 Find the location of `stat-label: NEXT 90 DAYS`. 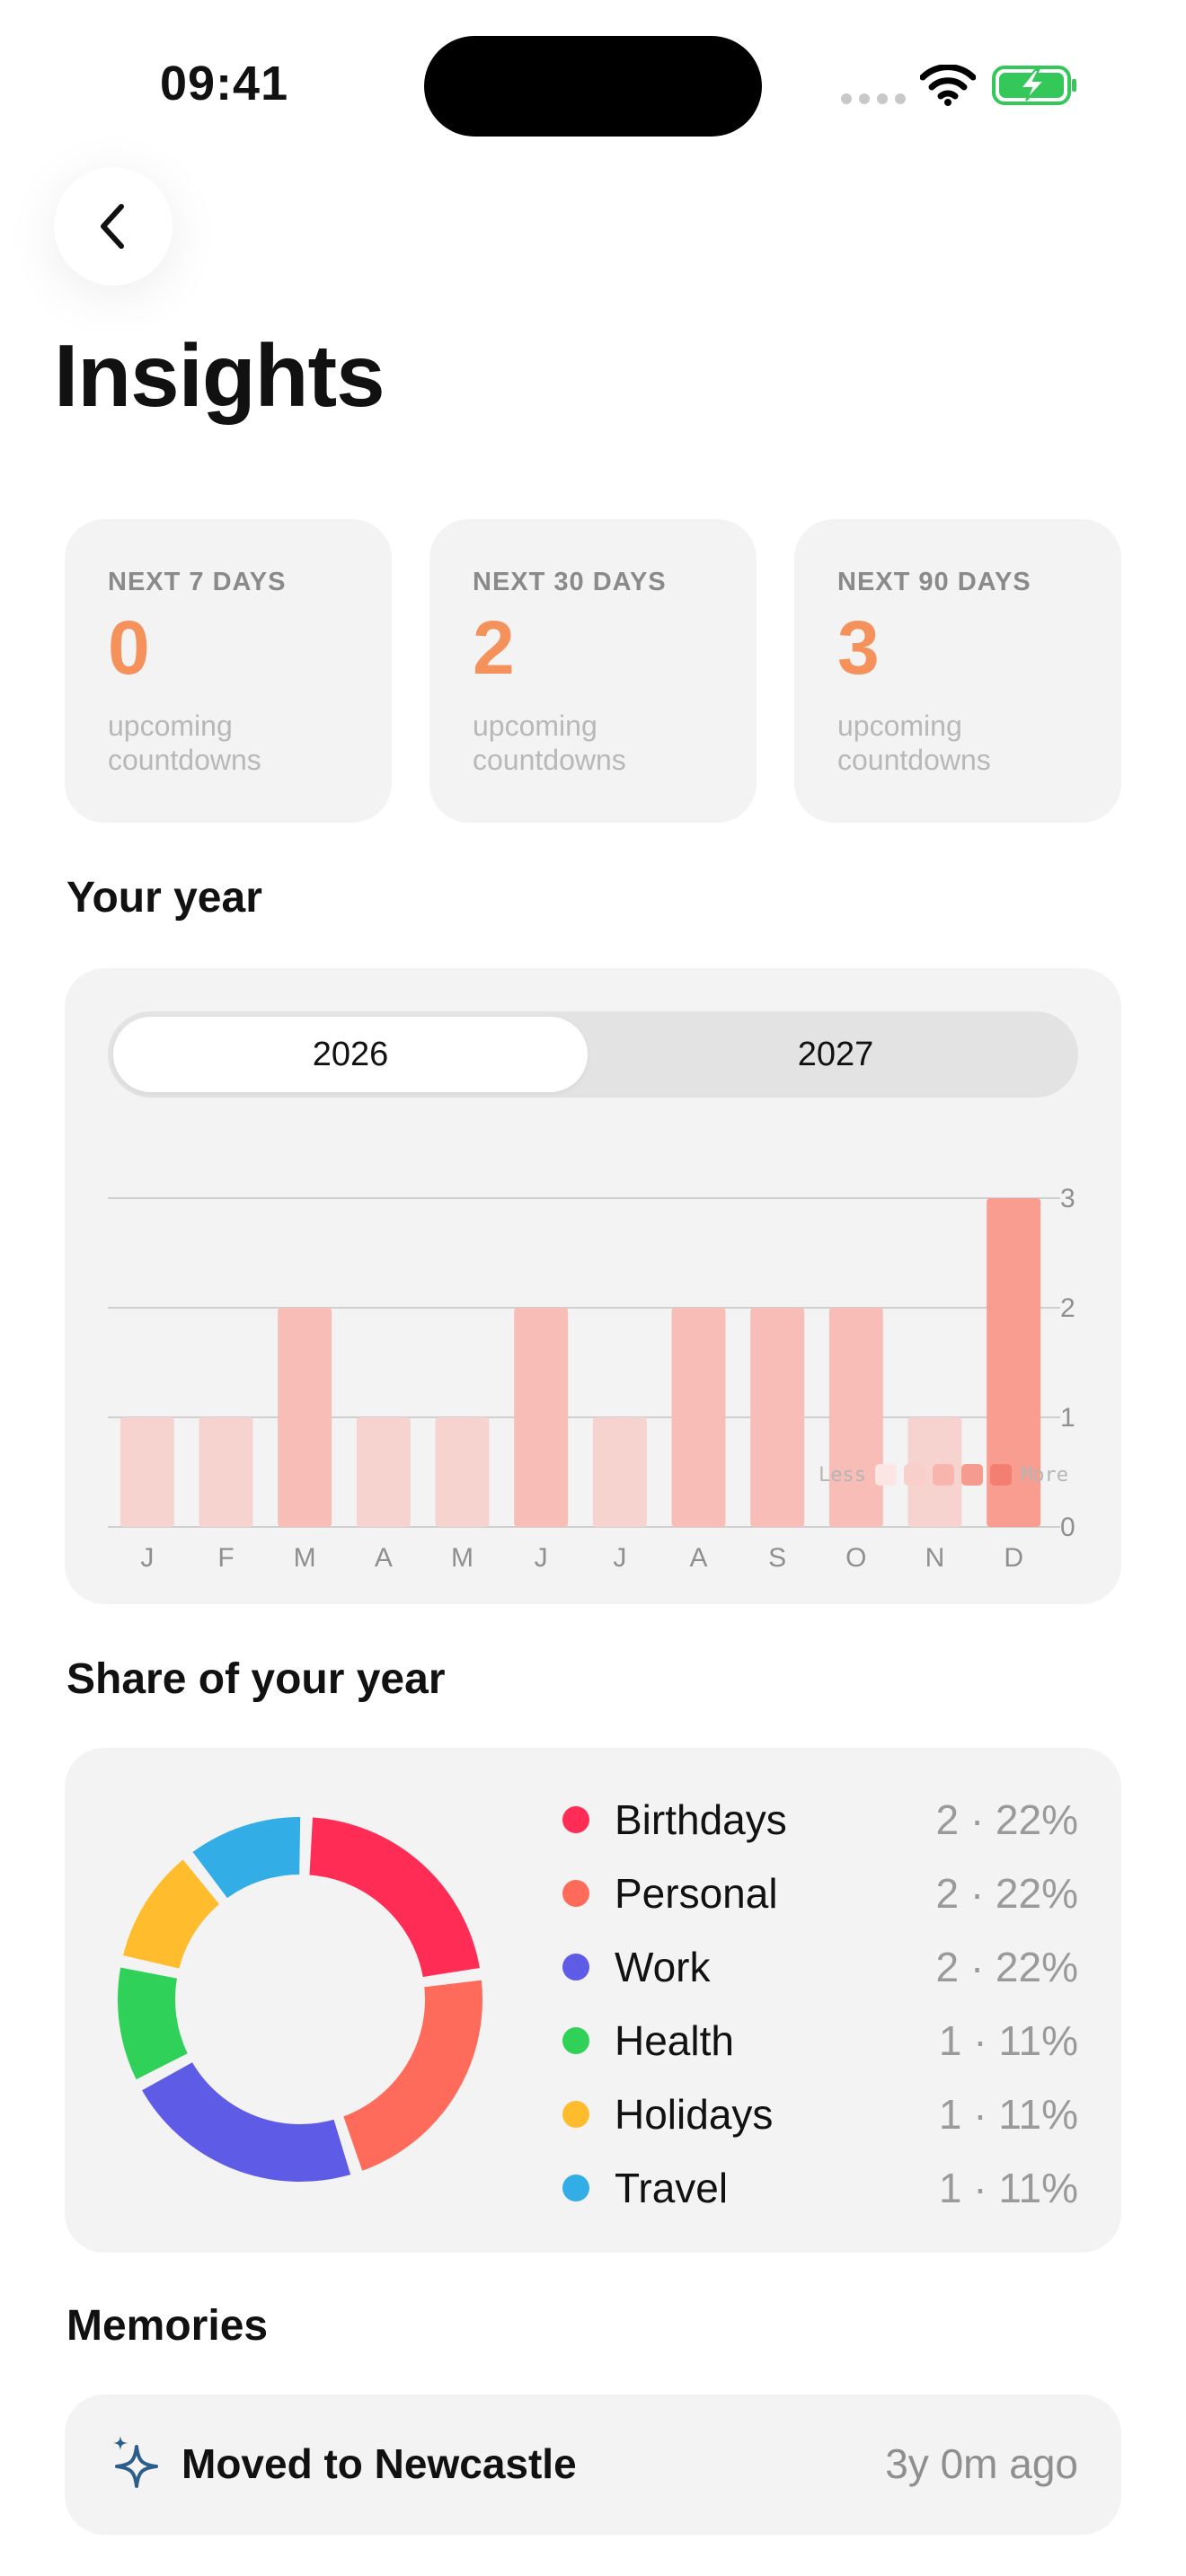

stat-label: NEXT 90 DAYS is located at coordinates (934, 582).